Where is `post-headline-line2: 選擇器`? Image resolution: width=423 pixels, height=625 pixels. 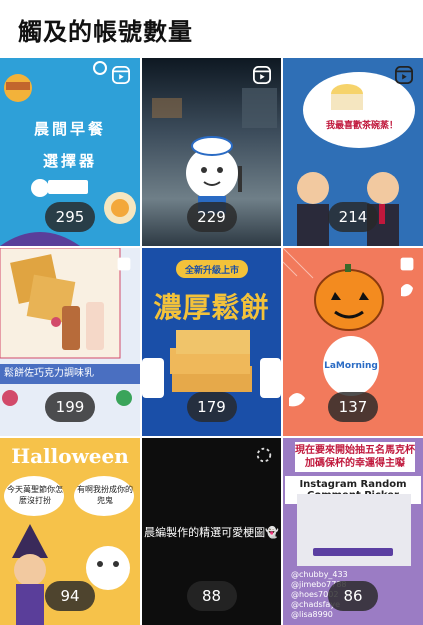
post-headline-line2: 選擇器 is located at coordinates (69, 161).